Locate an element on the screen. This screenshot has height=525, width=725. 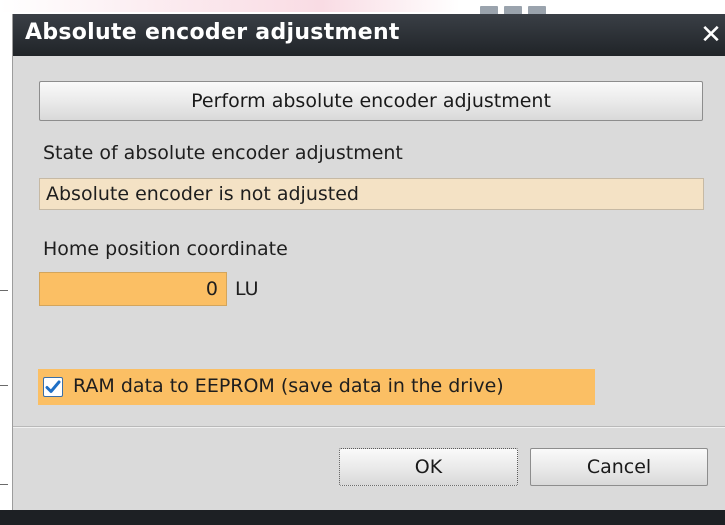
checkmark-icon is located at coordinates (53, 386).